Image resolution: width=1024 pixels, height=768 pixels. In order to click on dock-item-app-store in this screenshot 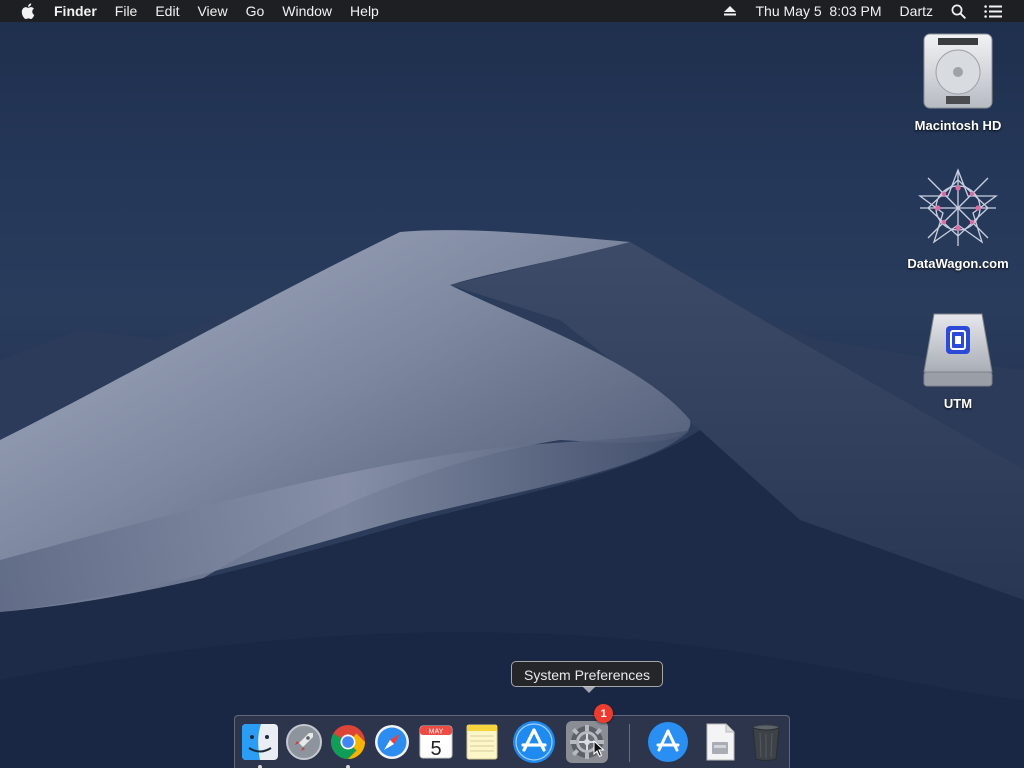, I will do `click(534, 742)`.